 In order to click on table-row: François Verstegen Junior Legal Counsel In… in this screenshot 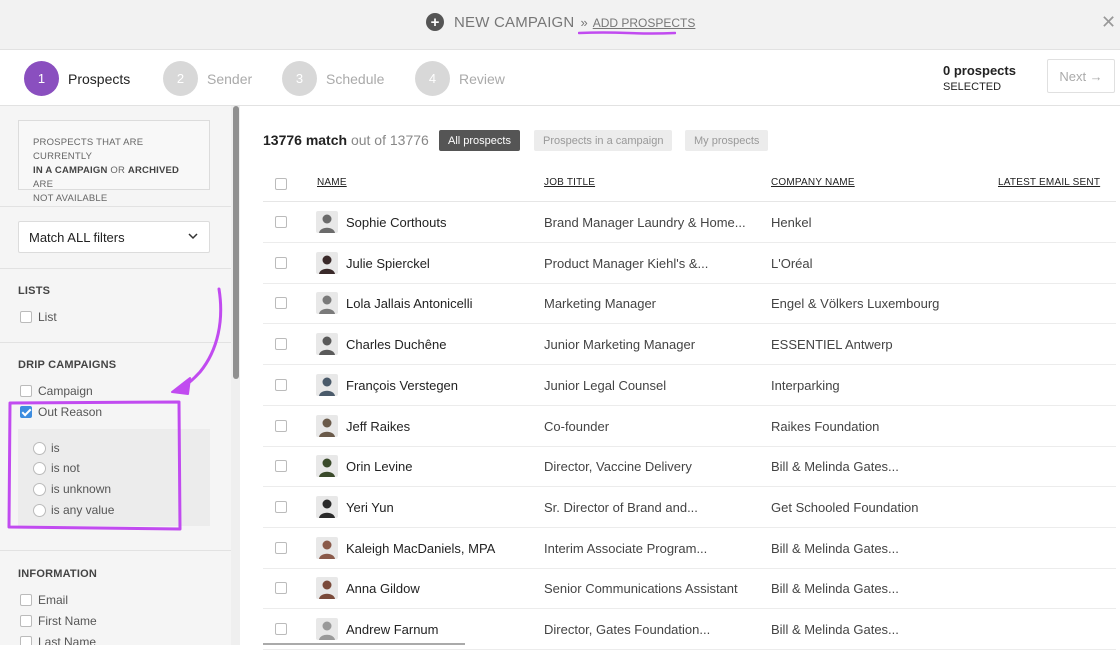, I will do `click(689, 385)`.